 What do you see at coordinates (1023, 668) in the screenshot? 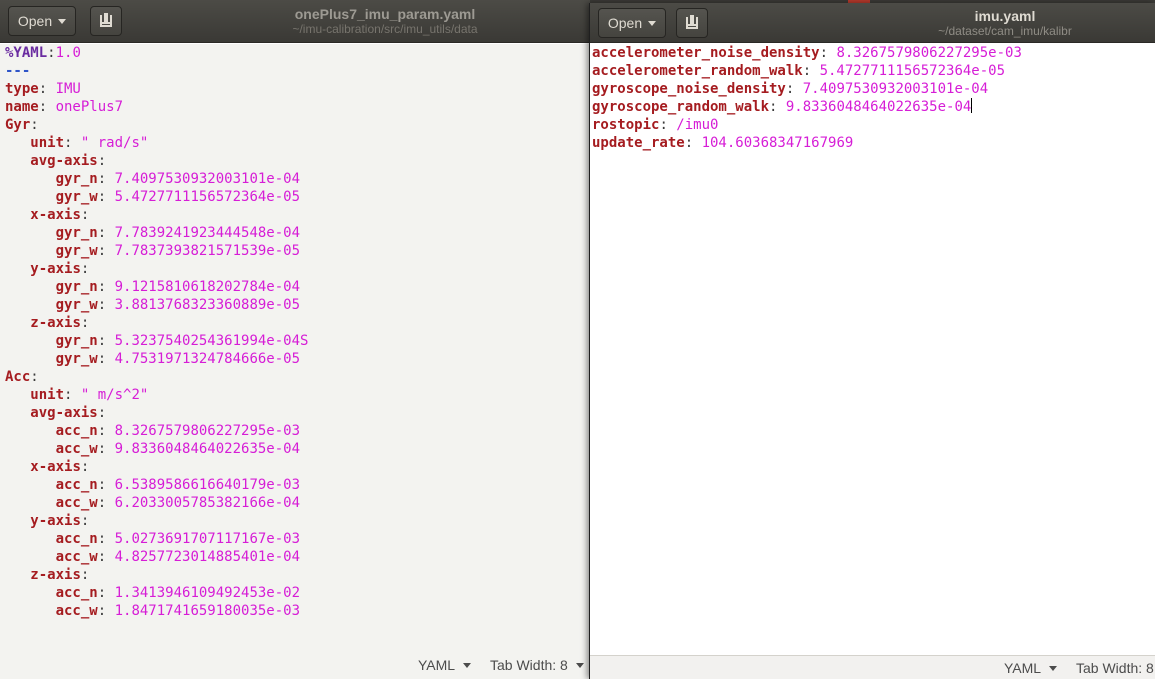
I see `language-label: YAML` at bounding box center [1023, 668].